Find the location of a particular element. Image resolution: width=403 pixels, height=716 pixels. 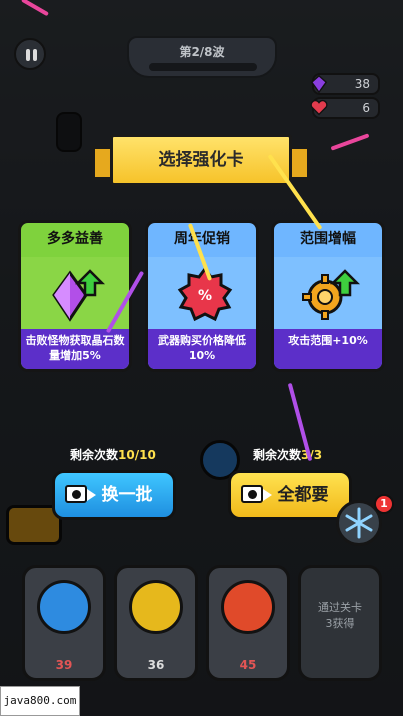

card-title: 范围增幅 is located at coordinates (328, 239).